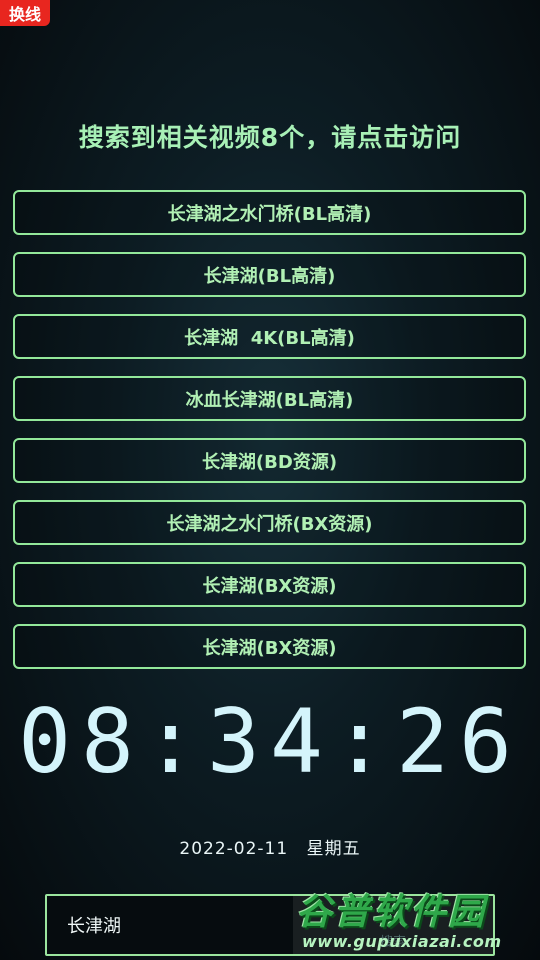 The width and height of the screenshot is (540, 960). Describe the element at coordinates (269, 398) in the screenshot. I see `result-item-4: 冰血长津湖(BL高清)` at that location.